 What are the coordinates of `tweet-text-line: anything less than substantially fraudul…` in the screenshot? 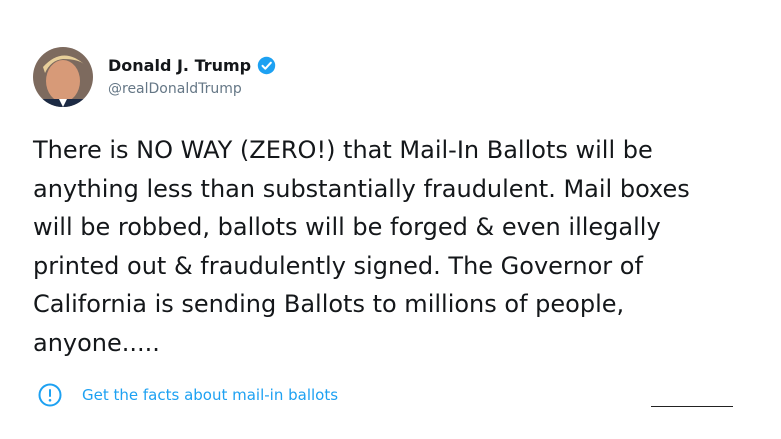 It's located at (361, 188).